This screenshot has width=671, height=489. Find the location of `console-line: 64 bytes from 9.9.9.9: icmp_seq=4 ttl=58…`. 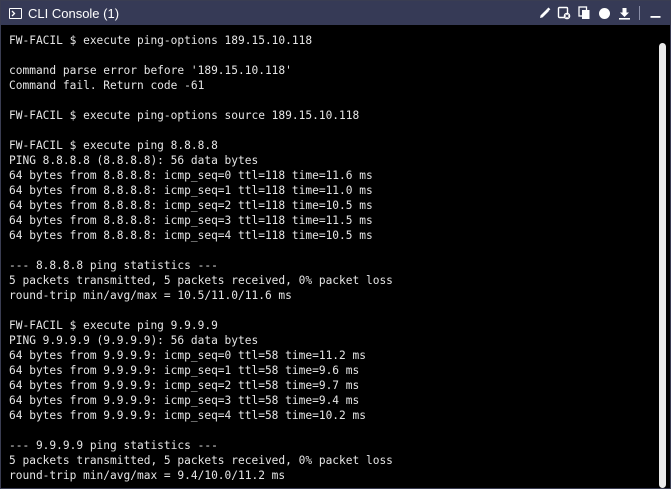

console-line: 64 bytes from 9.9.9.9: icmp_seq=4 ttl=58… is located at coordinates (187, 415).